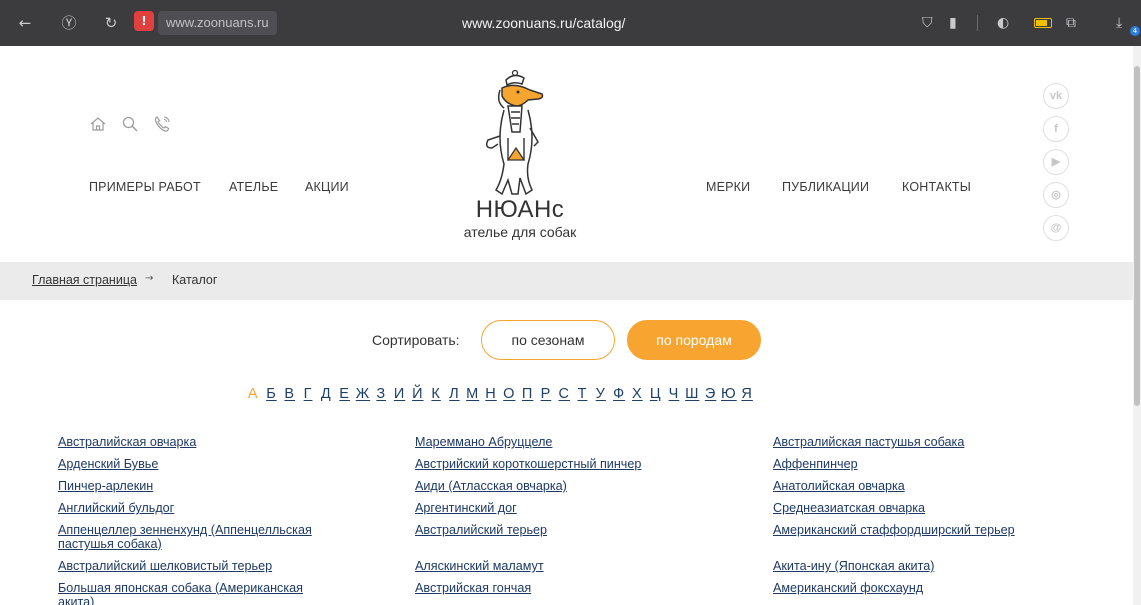  I want to click on letter-link: Я, so click(747, 394).